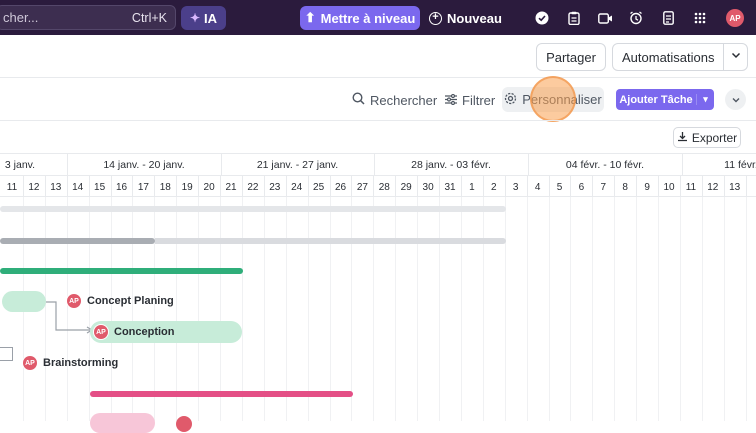  I want to click on dependency-arrow, so click(70, 317).